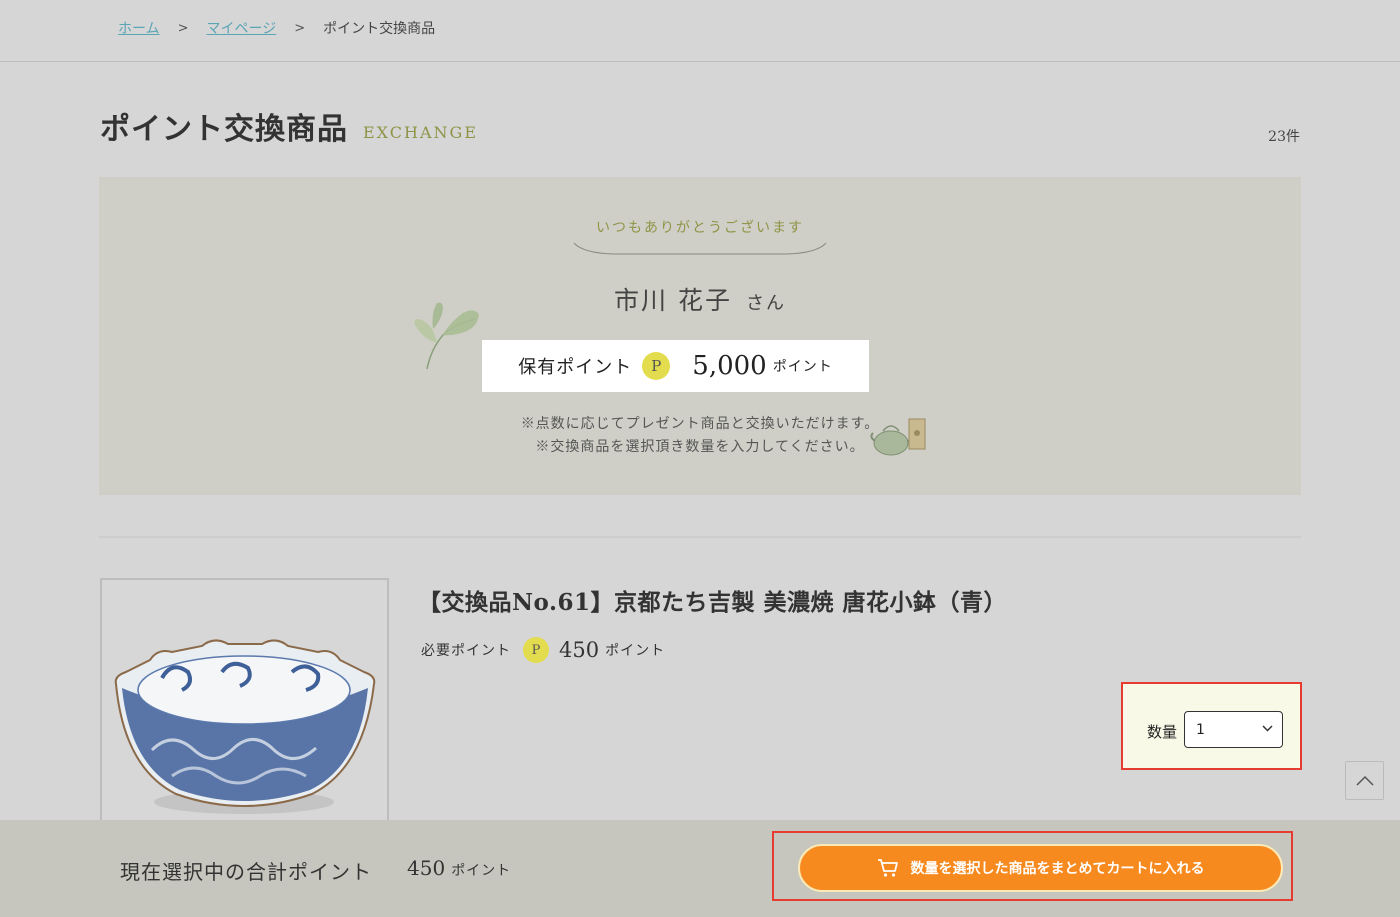 This screenshot has height=917, width=1400. Describe the element at coordinates (1162, 732) in the screenshot. I see `quantity-label: 数量` at that location.